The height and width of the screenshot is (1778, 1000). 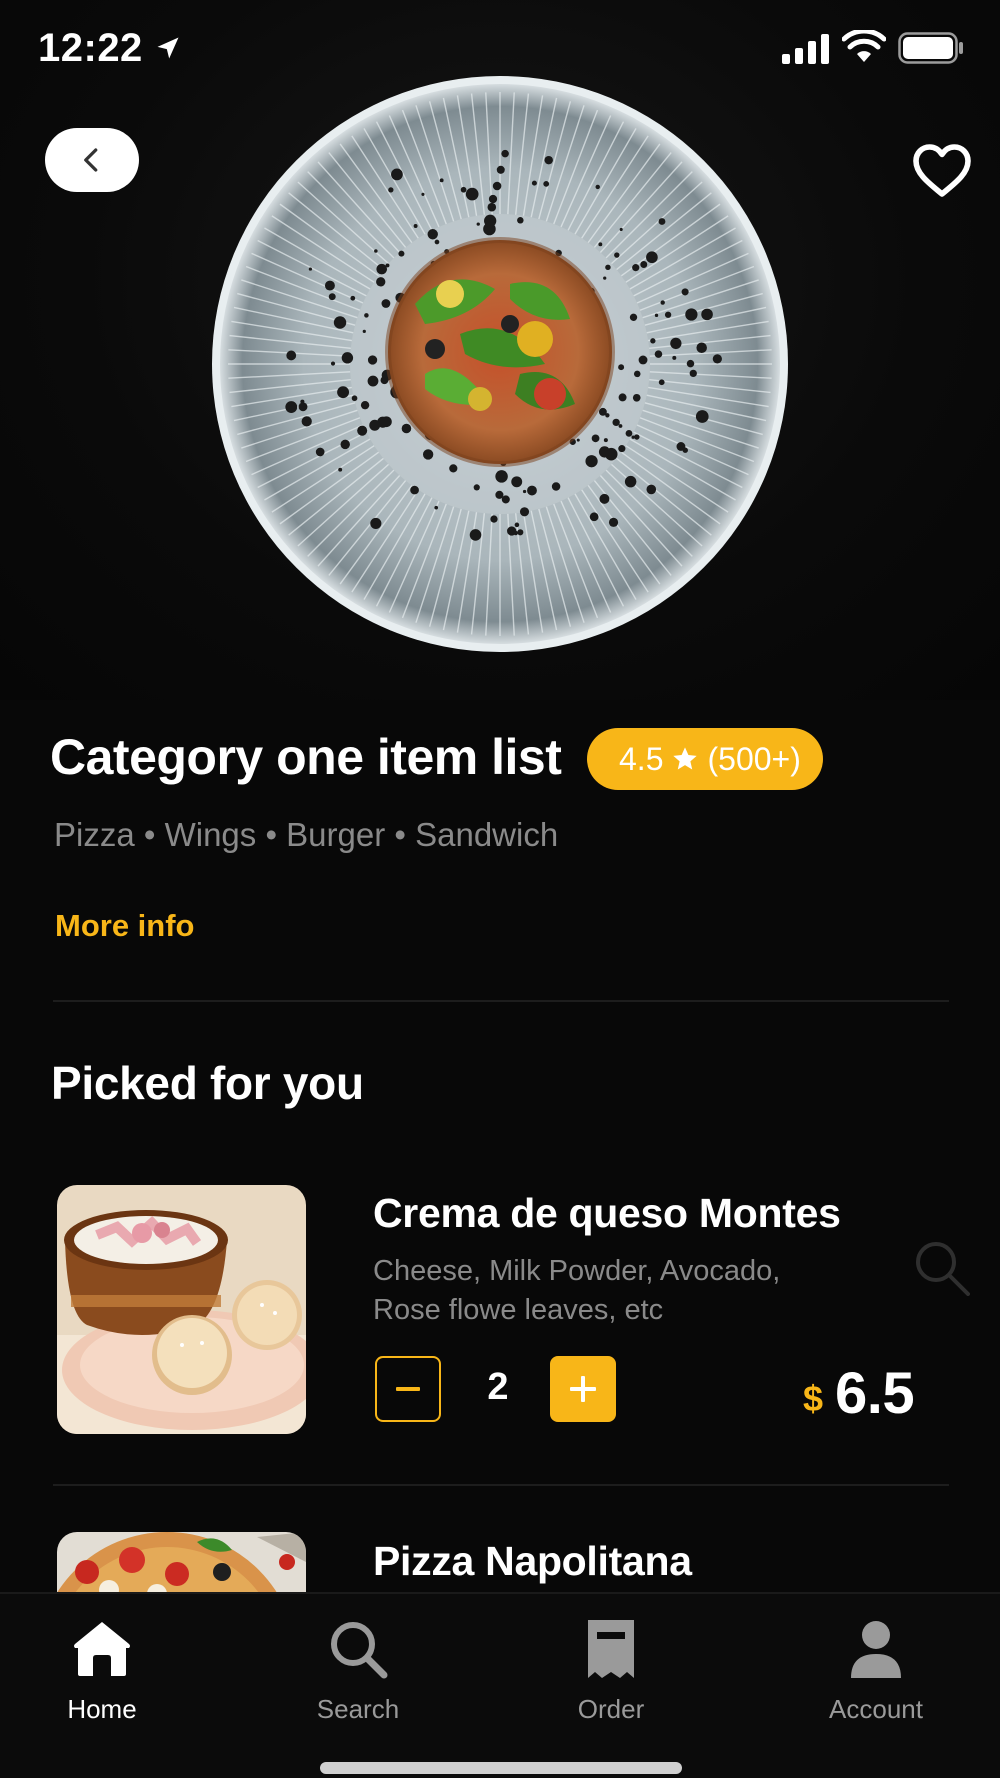 What do you see at coordinates (125, 926) in the screenshot?
I see `more-info-link: More info` at bounding box center [125, 926].